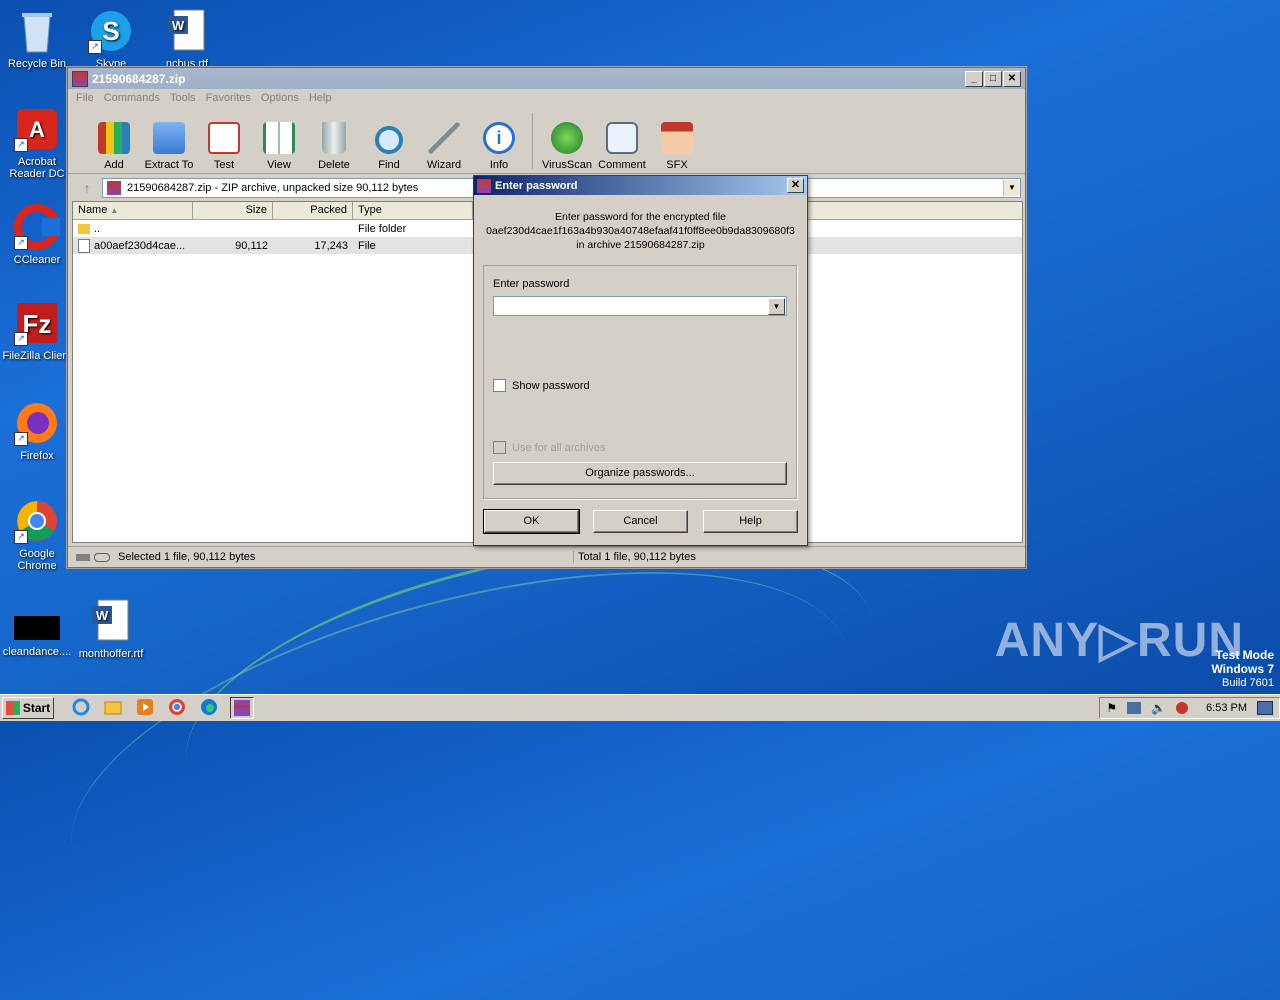 Image resolution: width=1280 pixels, height=1000 pixels. What do you see at coordinates (1242, 669) in the screenshot?
I see `test-mode-line: Windows 7` at bounding box center [1242, 669].